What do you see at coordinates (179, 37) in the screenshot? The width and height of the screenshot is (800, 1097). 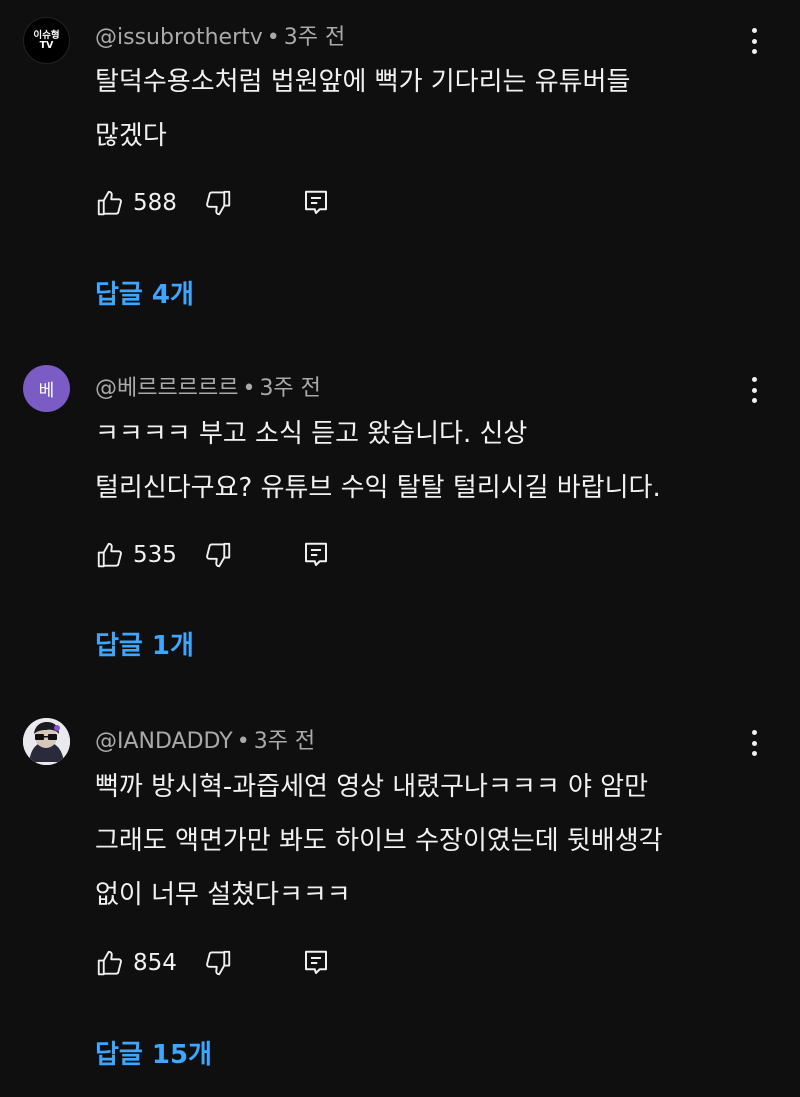 I see `author-name: @issubrothertv` at bounding box center [179, 37].